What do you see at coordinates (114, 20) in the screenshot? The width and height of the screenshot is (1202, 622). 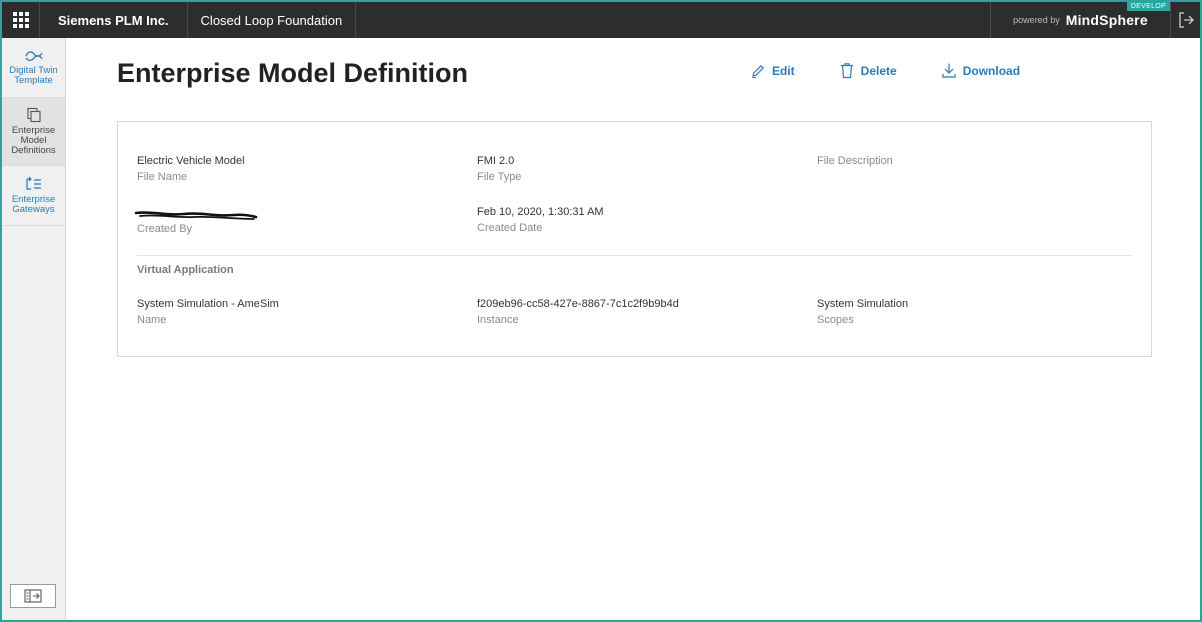 I see `tenant-name: Siemens PLM Inc.` at bounding box center [114, 20].